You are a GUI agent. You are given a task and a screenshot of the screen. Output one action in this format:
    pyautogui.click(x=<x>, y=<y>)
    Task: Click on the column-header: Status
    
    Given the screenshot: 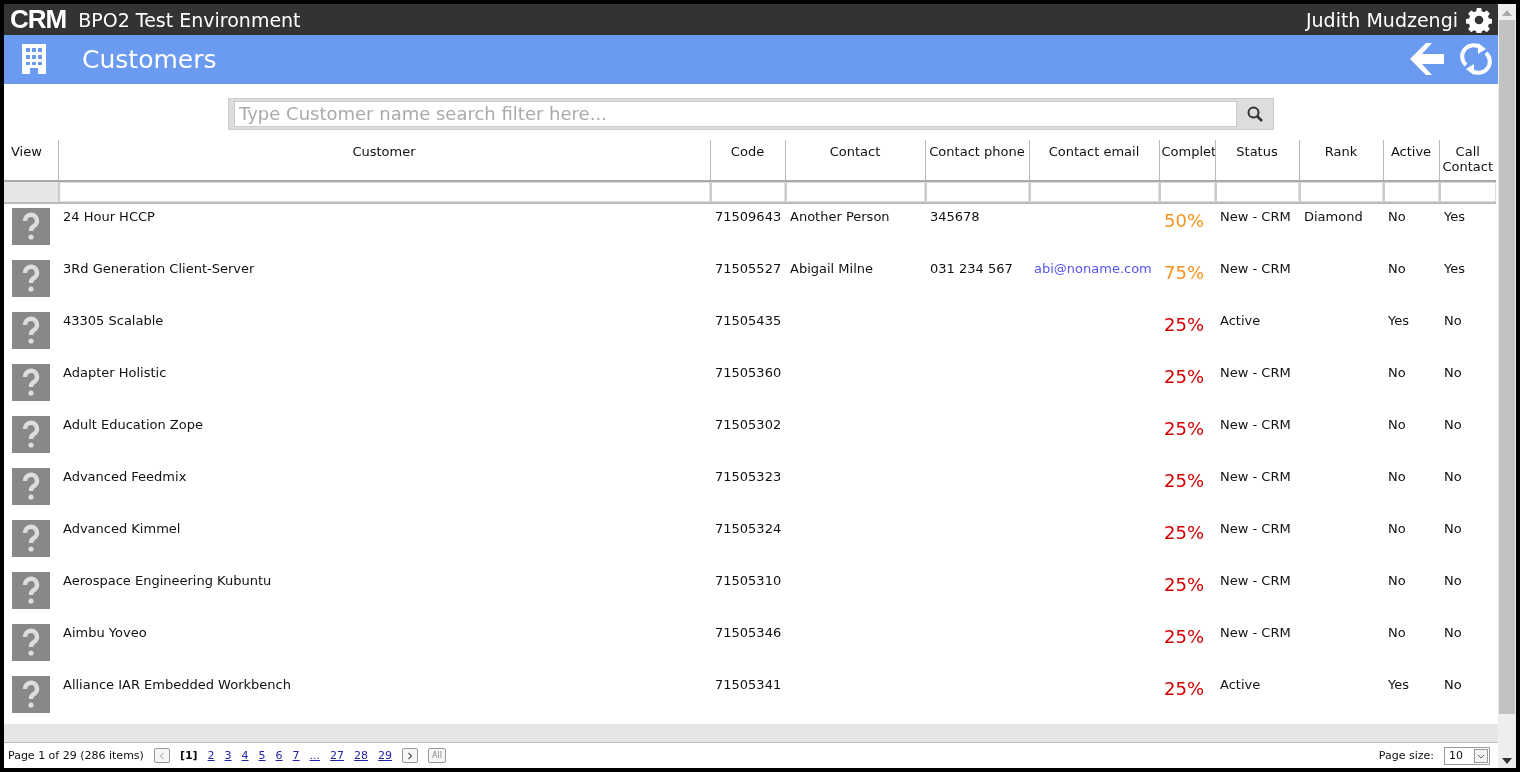 What is the action you would take?
    pyautogui.click(x=1257, y=151)
    